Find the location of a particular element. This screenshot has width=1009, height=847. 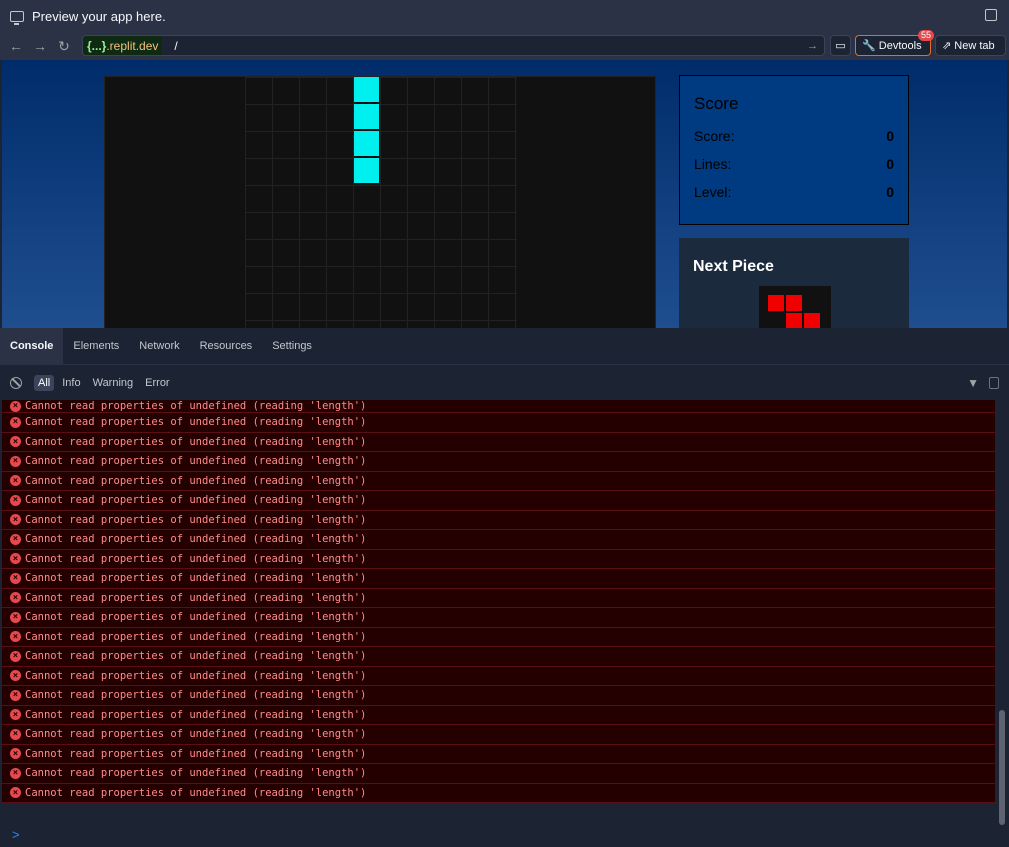

tab-console: Console is located at coordinates (32, 346).